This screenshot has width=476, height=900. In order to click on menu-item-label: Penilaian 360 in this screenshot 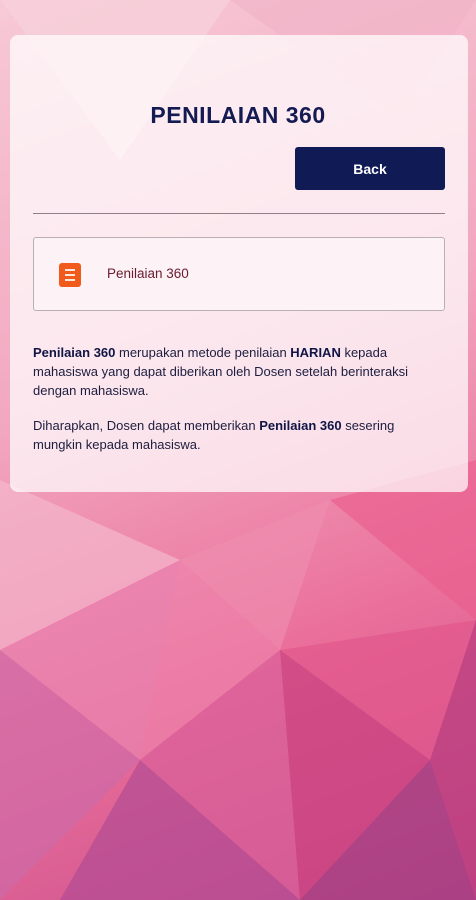, I will do `click(148, 273)`.